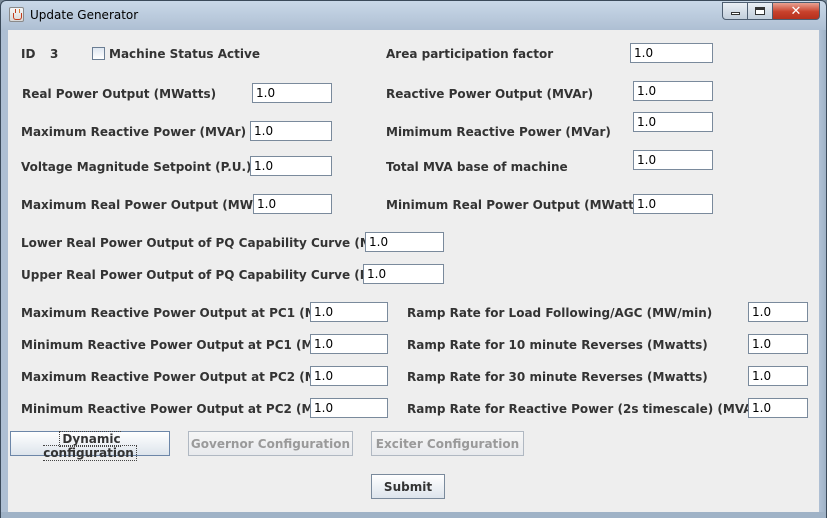  I want to click on window-title: Update Generator, so click(84, 15).